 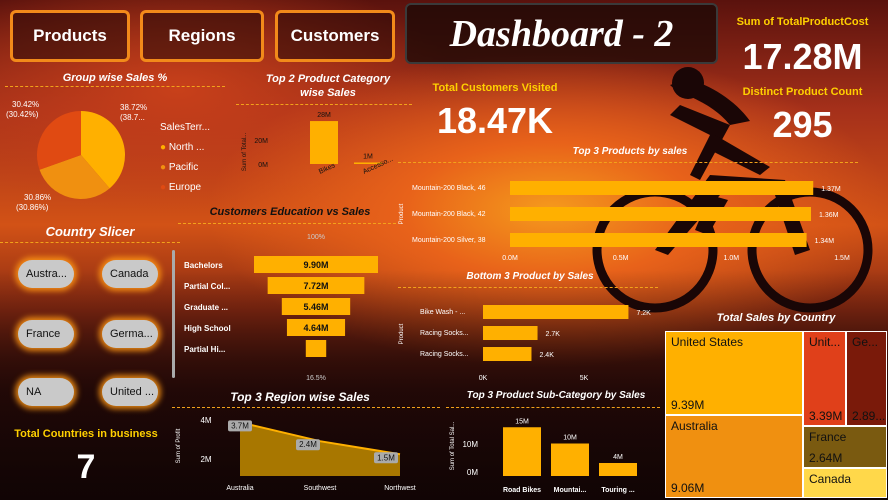 I want to click on legend-label: Pacific, so click(x=183, y=167).